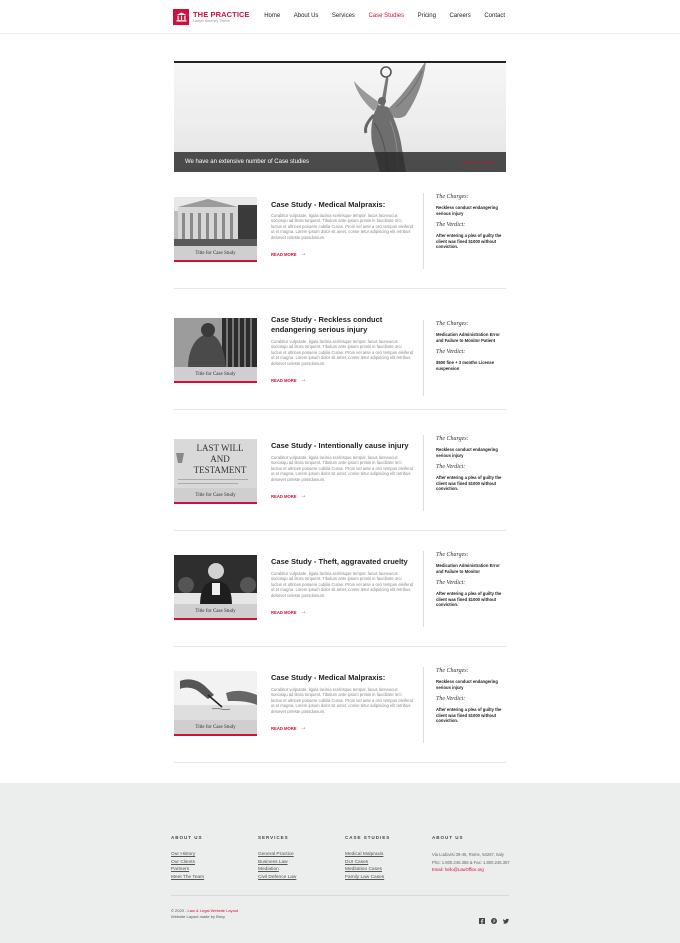  I want to click on footer-link-mediation: Mediation, so click(298, 870).